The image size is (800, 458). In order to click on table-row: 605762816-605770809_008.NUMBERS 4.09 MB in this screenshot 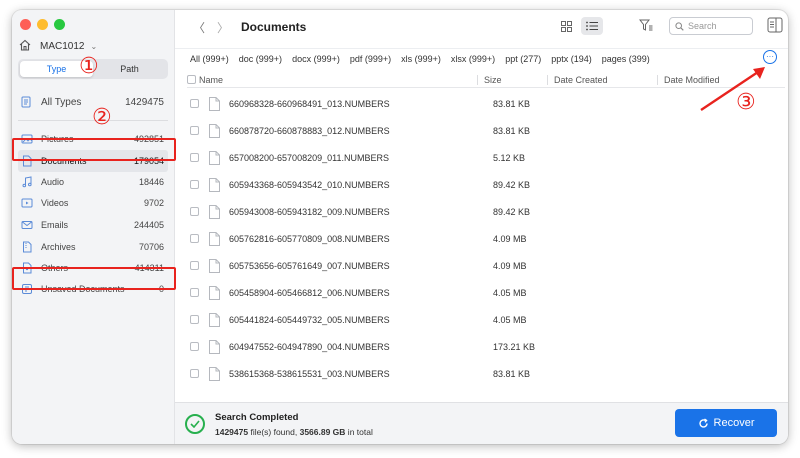, I will do `click(486, 238)`.